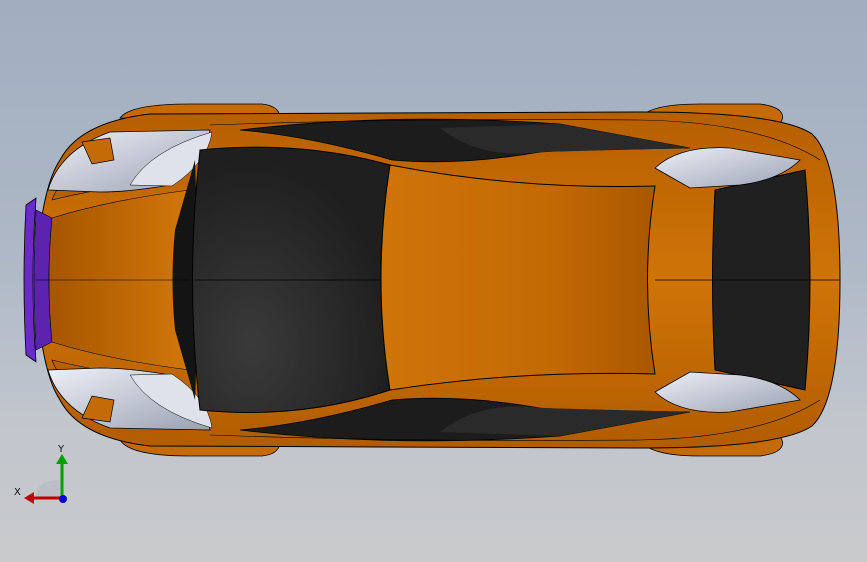  Describe the element at coordinates (63, 499) in the screenshot. I see `z-axis` at that location.